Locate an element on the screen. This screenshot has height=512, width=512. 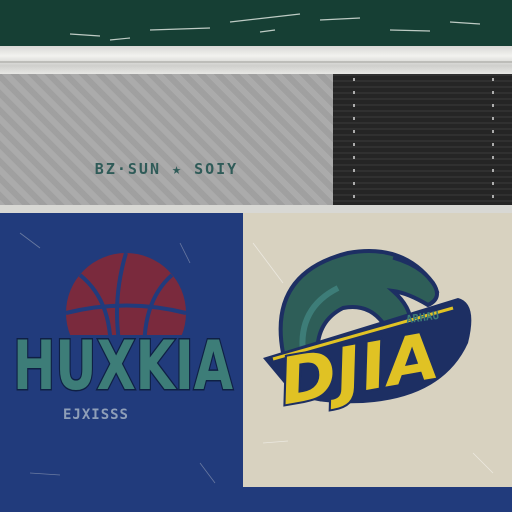
white-stripe is located at coordinates (256, 60).